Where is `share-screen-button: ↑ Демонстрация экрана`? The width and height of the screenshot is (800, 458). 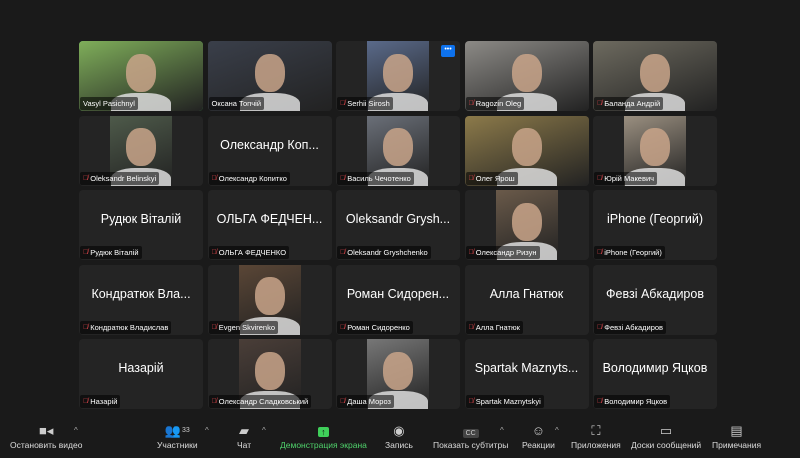
share-screen-button: ↑ Демонстрация экрана is located at coordinates (323, 436).